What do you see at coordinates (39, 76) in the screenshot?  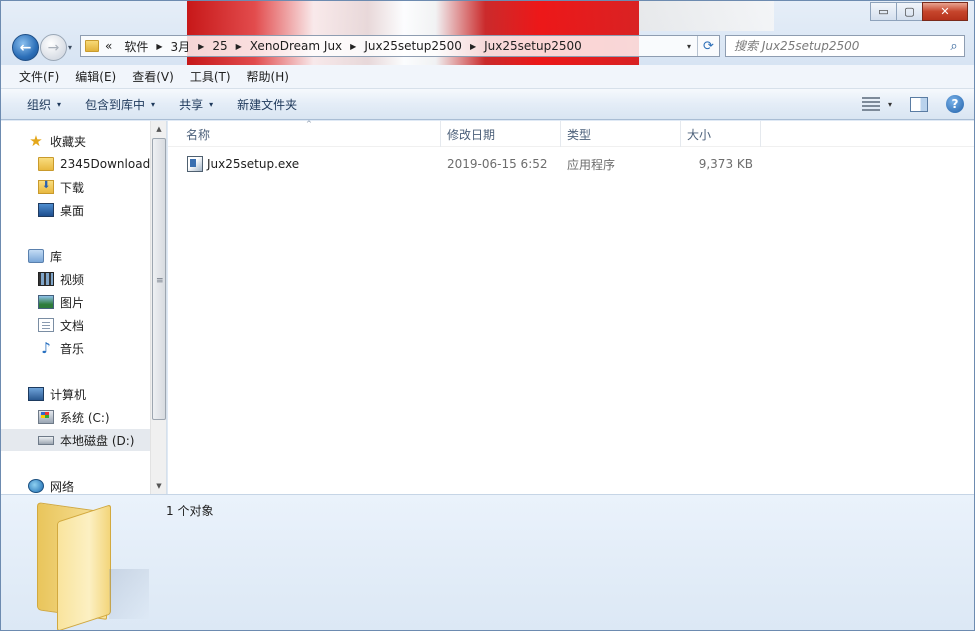 I see `menu-file: 文件(F)` at bounding box center [39, 76].